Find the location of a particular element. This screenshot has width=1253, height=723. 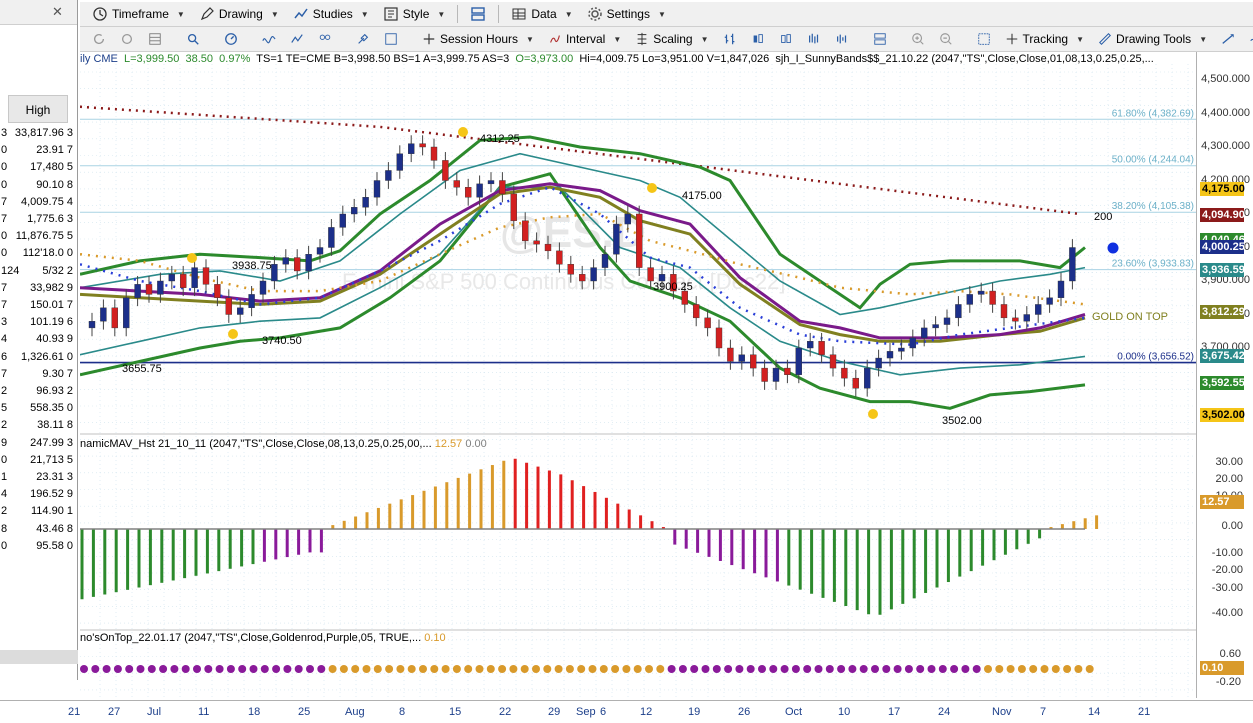

quote-row: 0 21,713 5 is located at coordinates (39, 462).